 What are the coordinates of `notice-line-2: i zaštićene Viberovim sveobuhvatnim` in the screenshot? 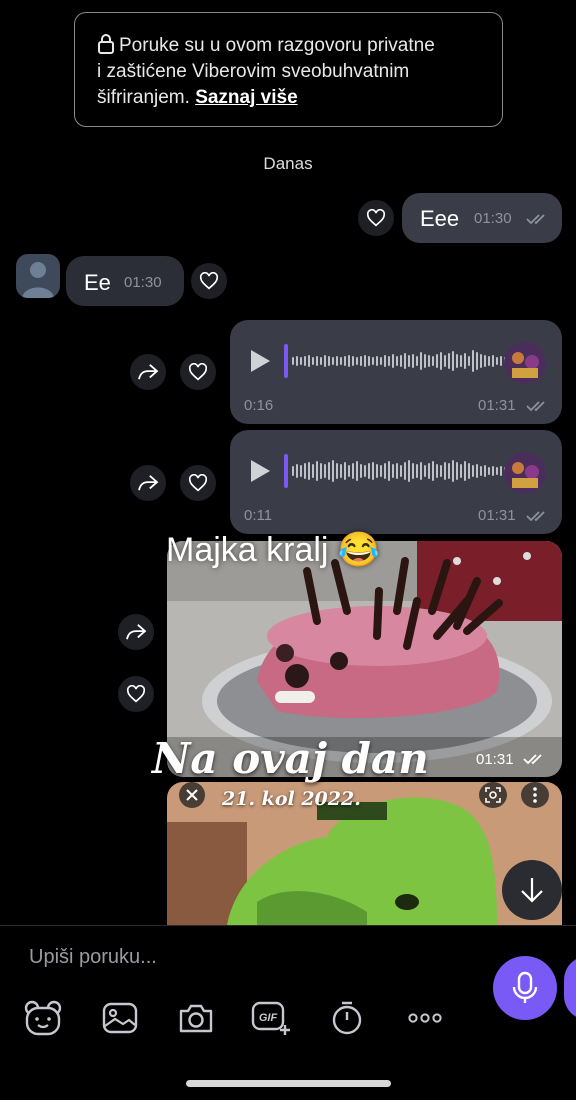 It's located at (253, 71).